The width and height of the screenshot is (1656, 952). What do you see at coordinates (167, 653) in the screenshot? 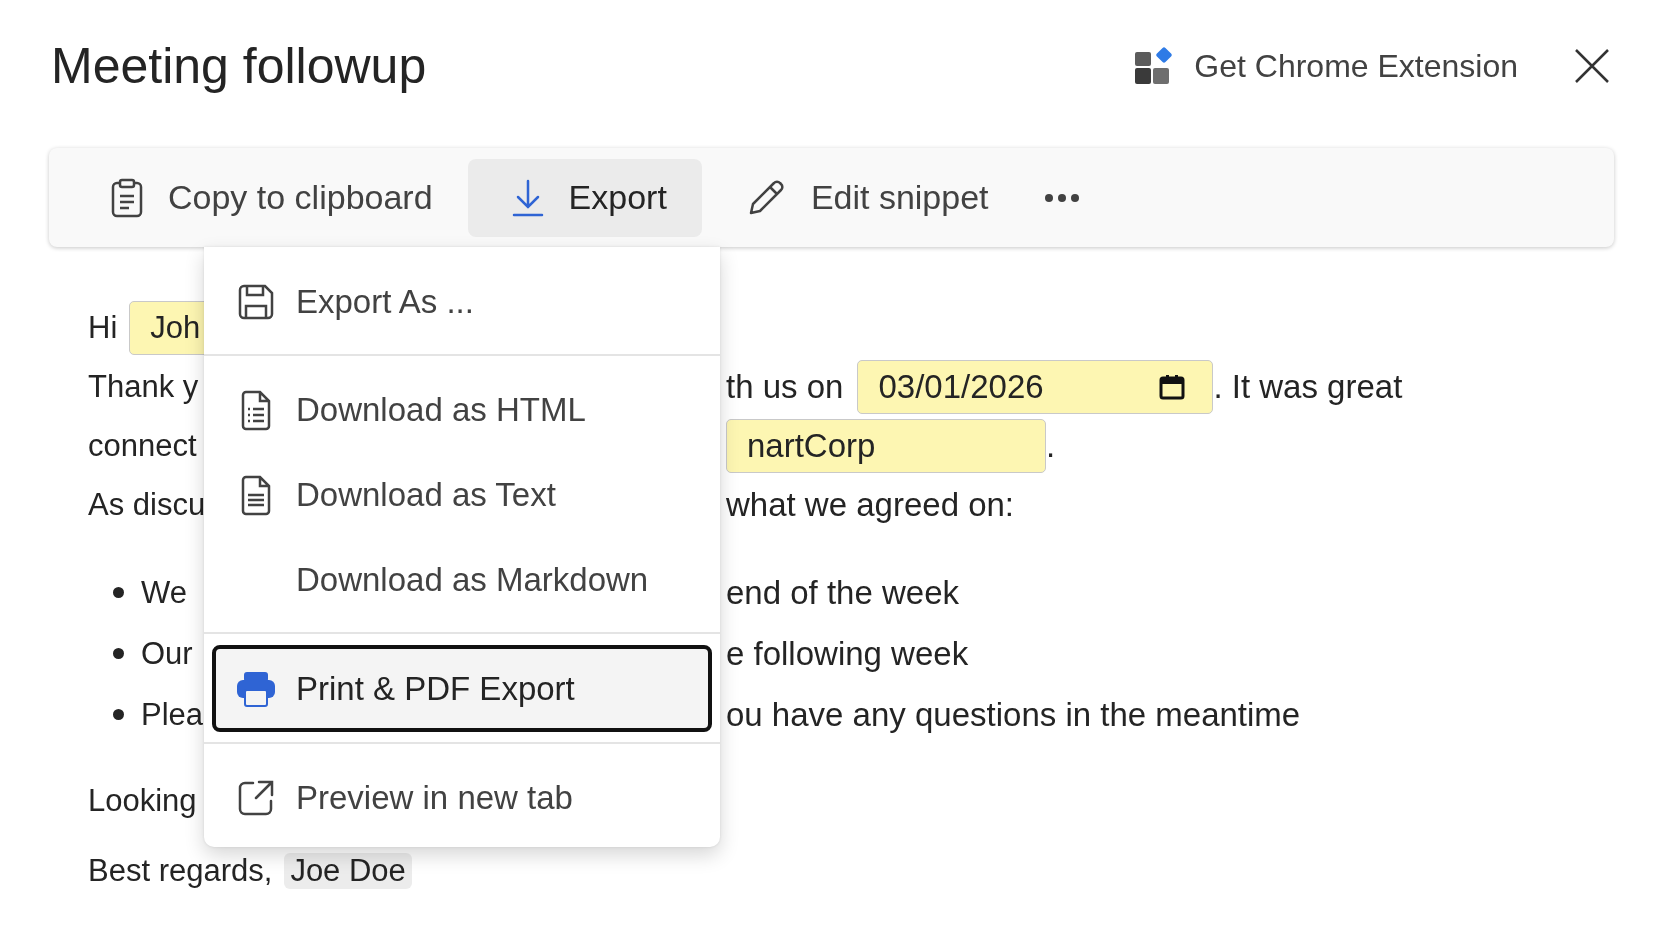
I see `body-text: Our` at bounding box center [167, 653].